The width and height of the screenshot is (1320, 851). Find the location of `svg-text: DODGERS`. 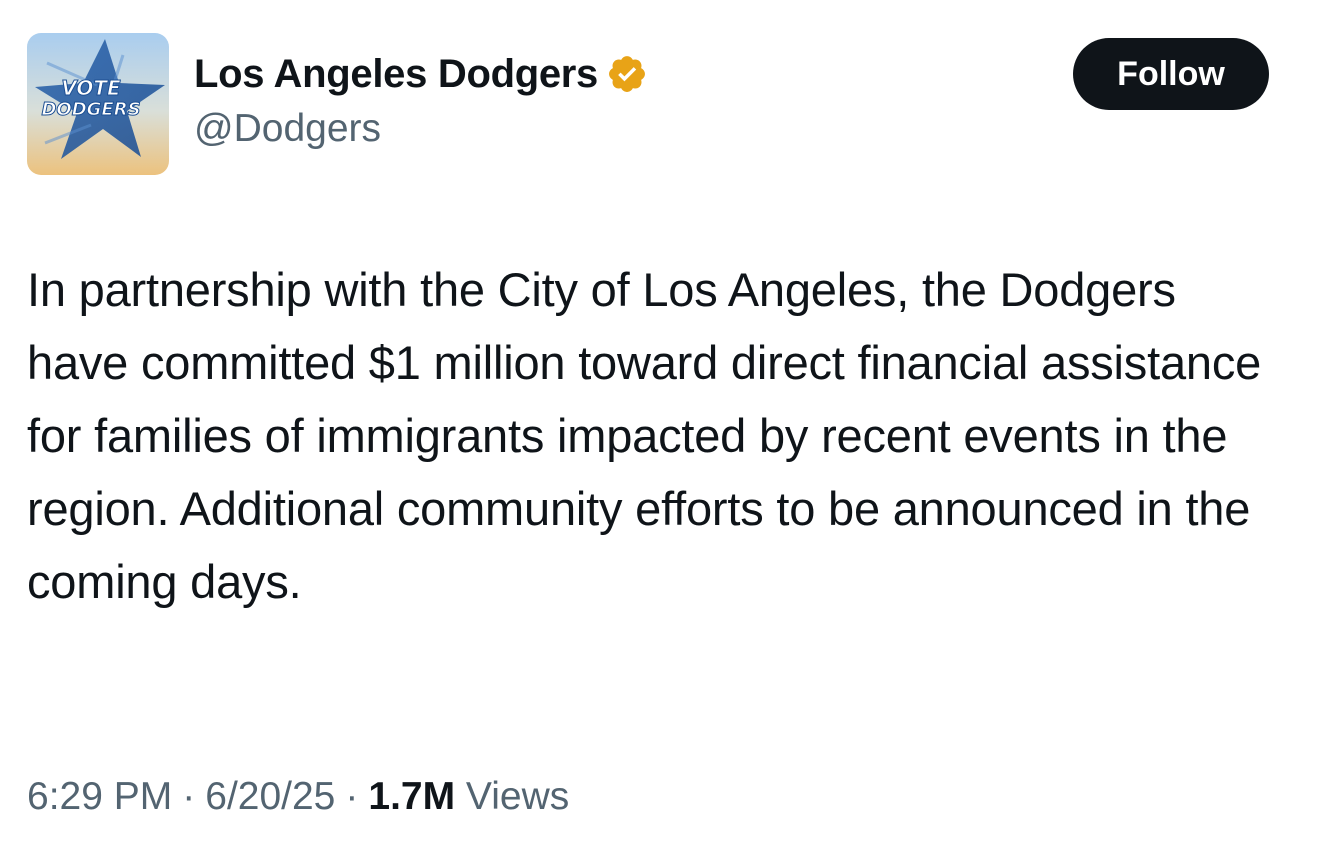

svg-text: DODGERS is located at coordinates (90, 109).